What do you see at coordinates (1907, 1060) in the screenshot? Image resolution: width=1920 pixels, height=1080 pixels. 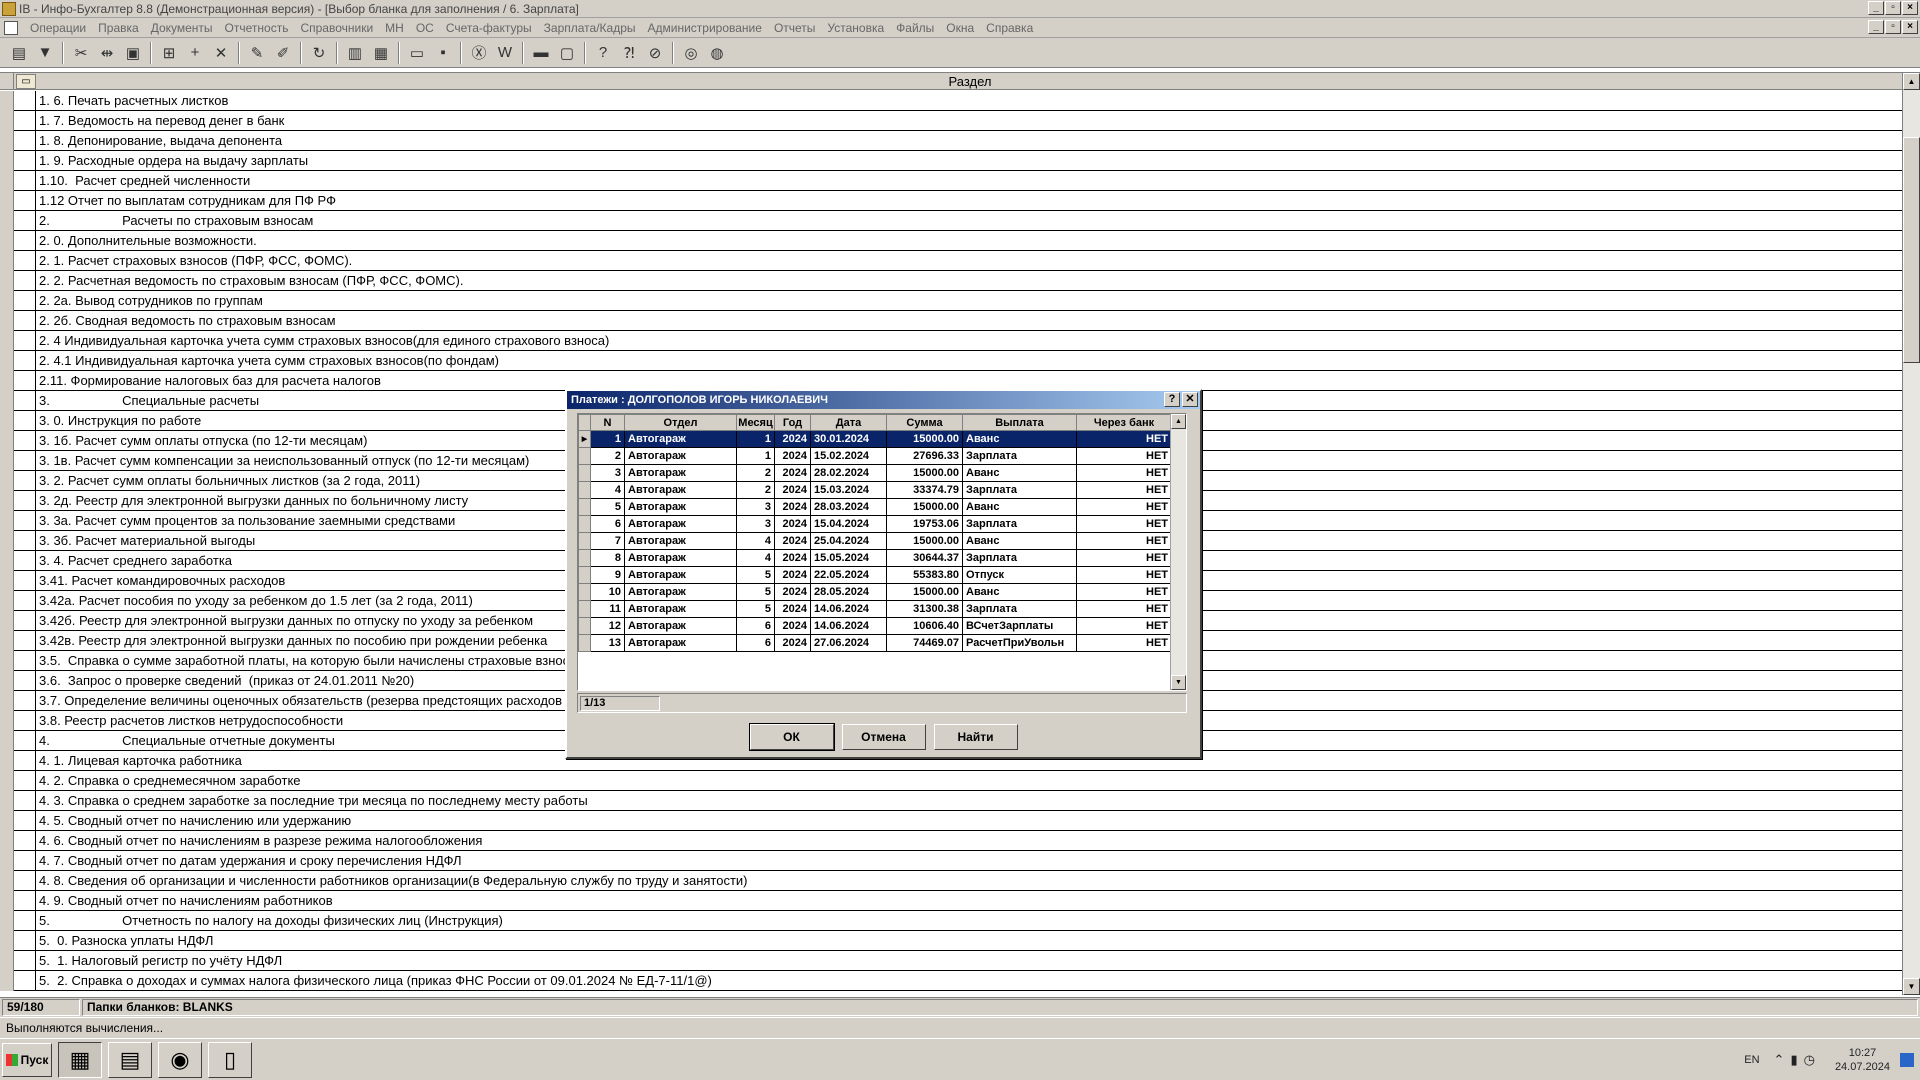 I see `notification-icon` at bounding box center [1907, 1060].